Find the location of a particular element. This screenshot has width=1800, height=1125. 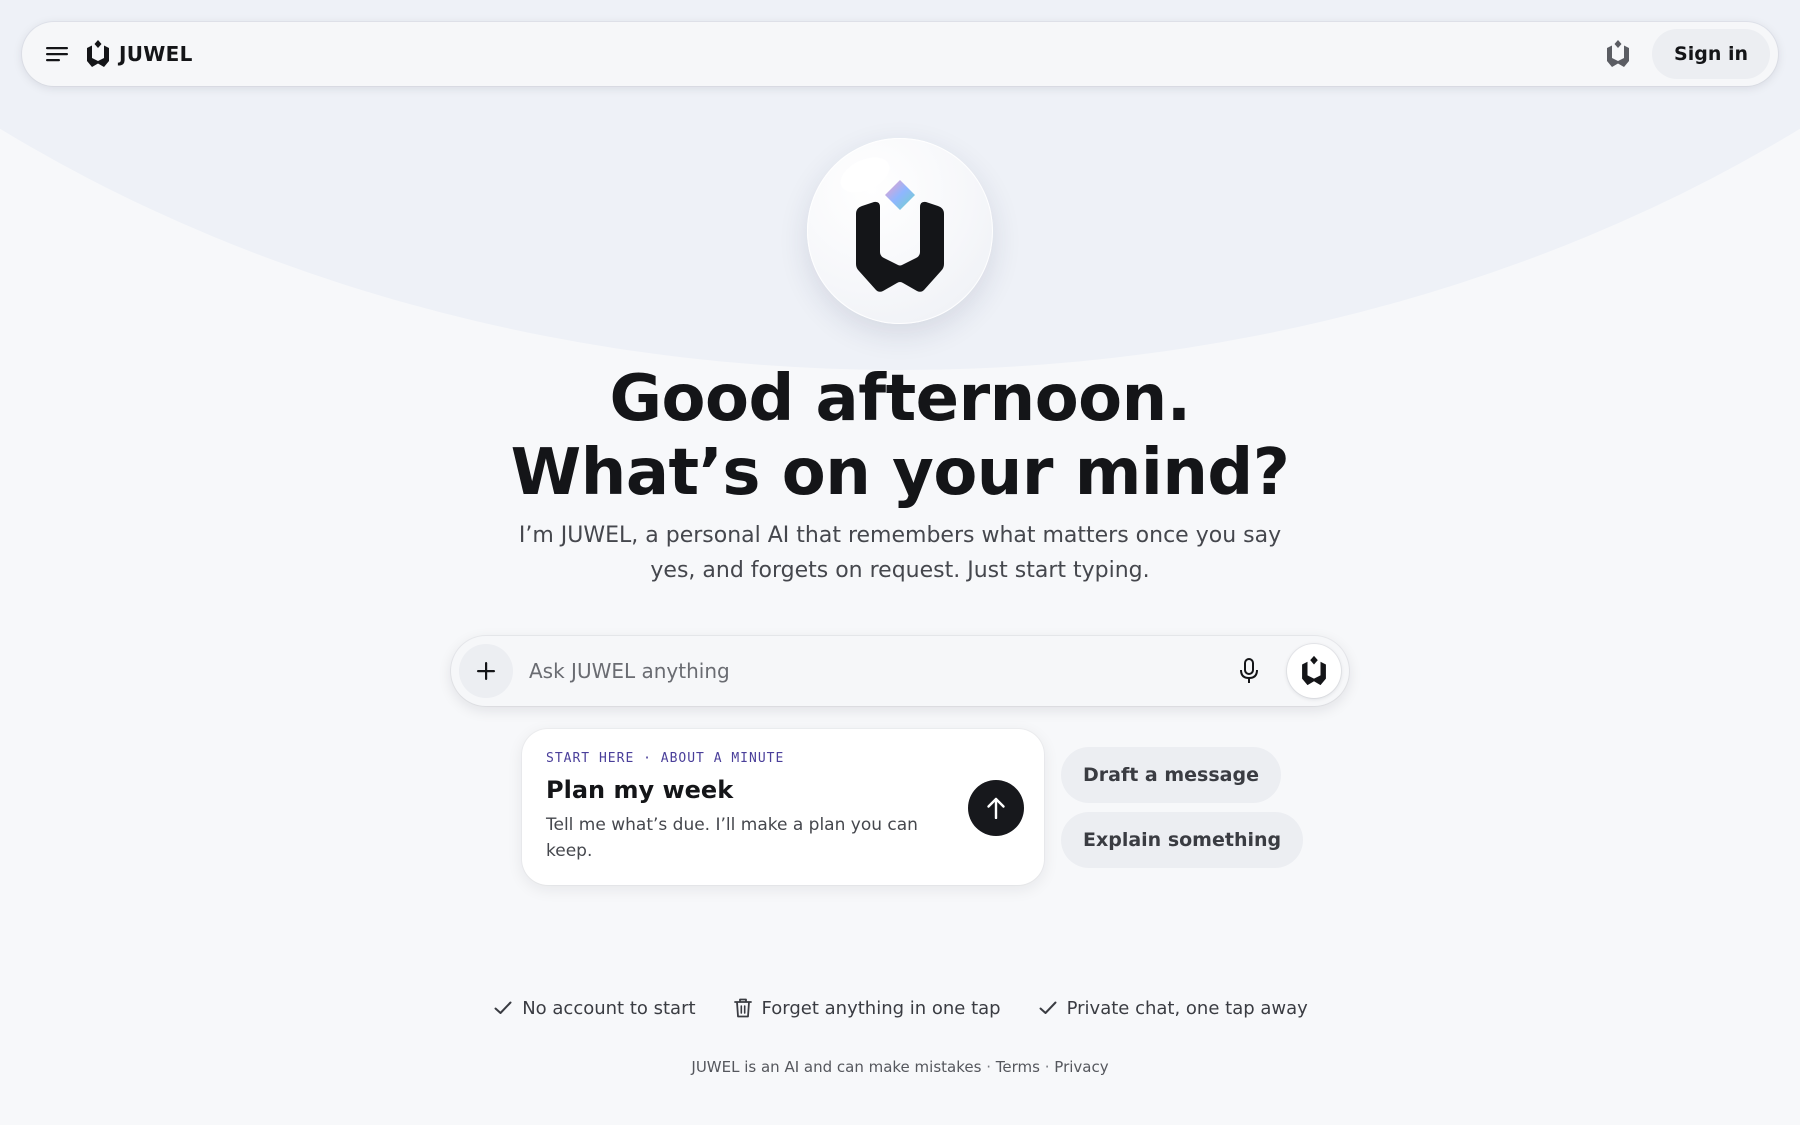

microphone-button is located at coordinates (1249, 671).